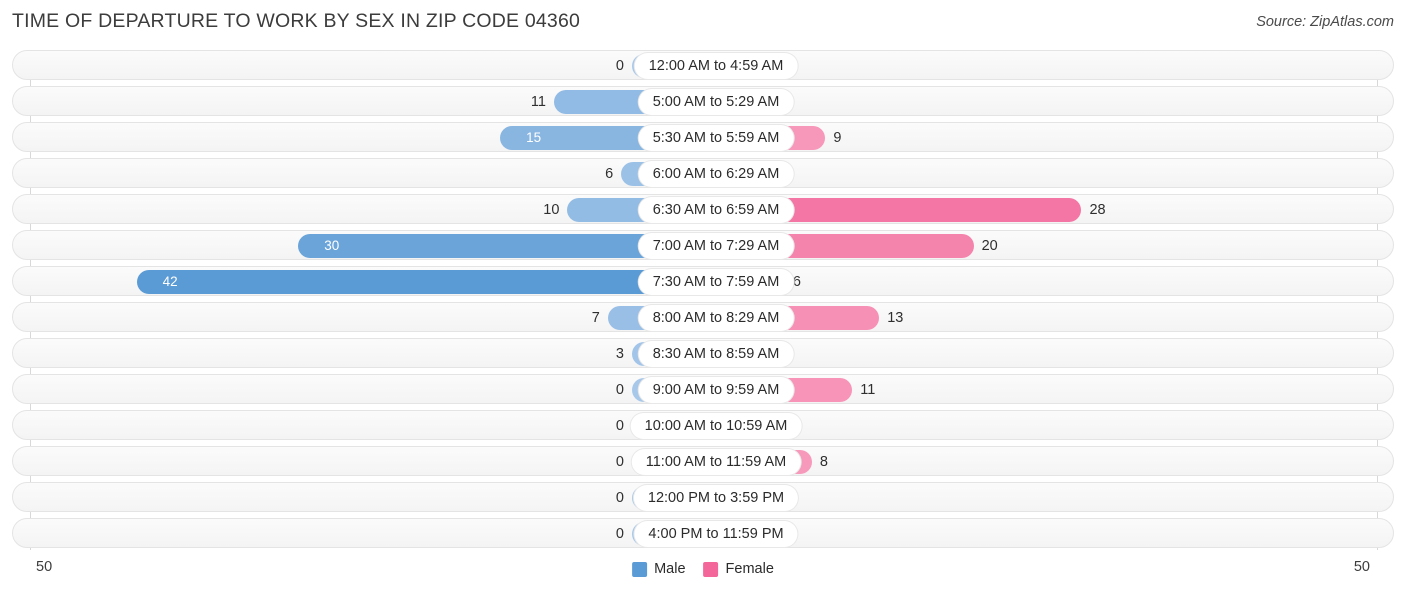 This screenshot has width=1406, height=595. What do you see at coordinates (170, 281) in the screenshot?
I see `bar-value-male: 42` at bounding box center [170, 281].